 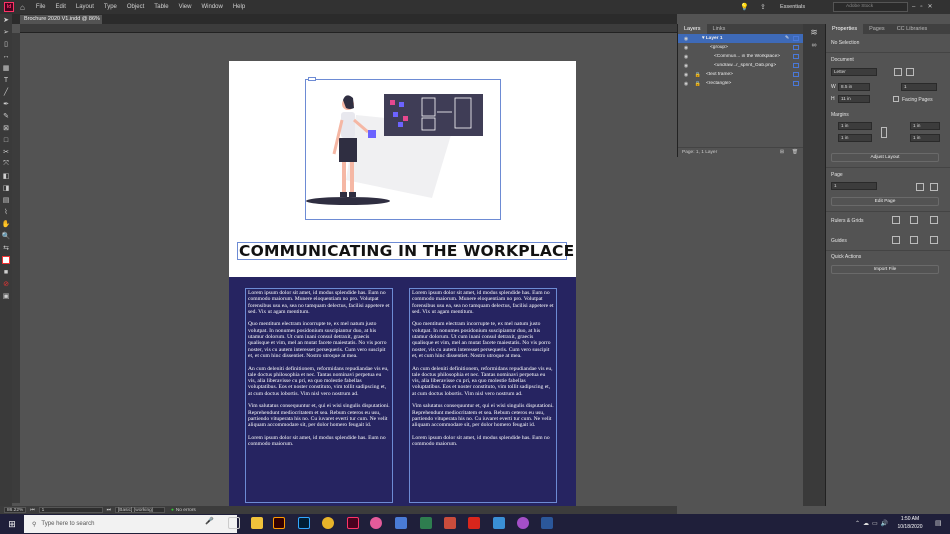 I want to click on margin-top-field: 1 in, so click(x=855, y=126).